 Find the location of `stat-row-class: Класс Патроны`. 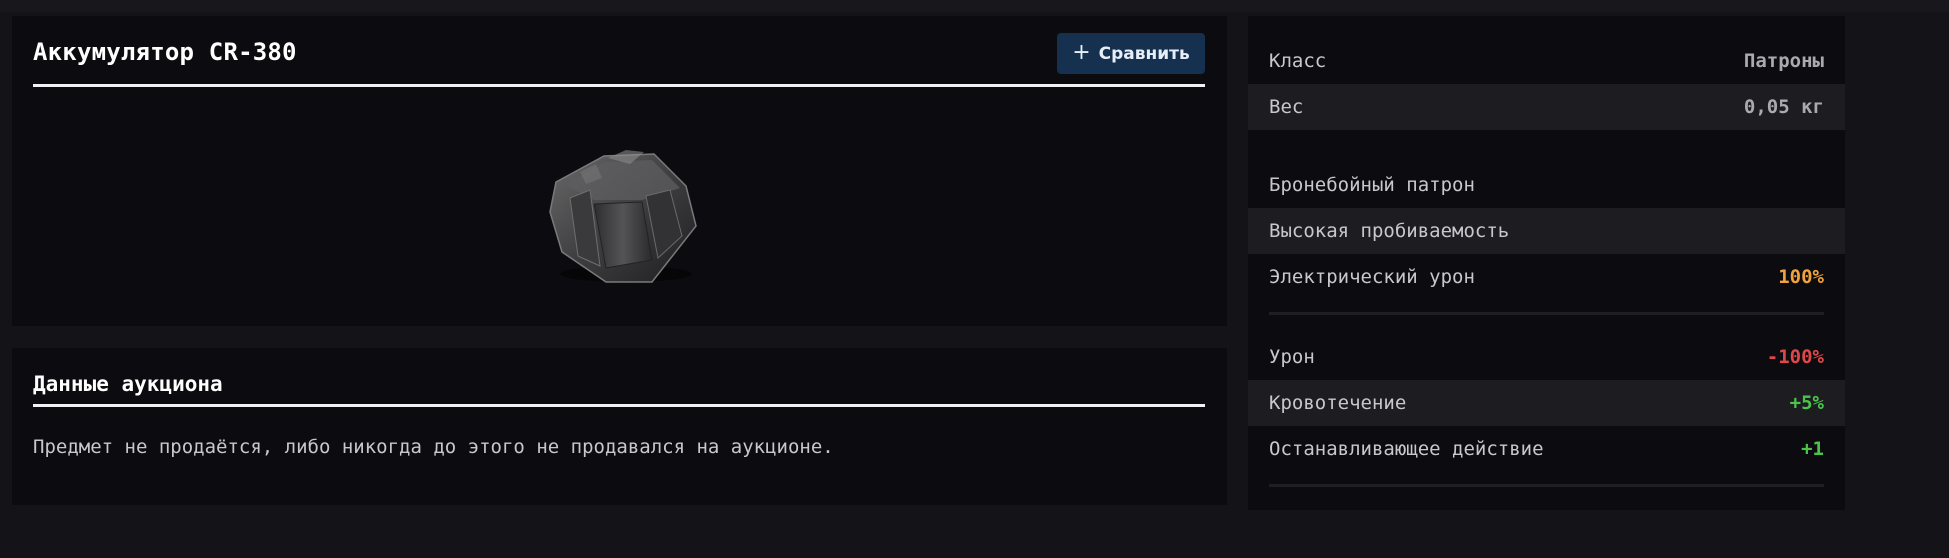

stat-row-class: Класс Патроны is located at coordinates (1546, 61).